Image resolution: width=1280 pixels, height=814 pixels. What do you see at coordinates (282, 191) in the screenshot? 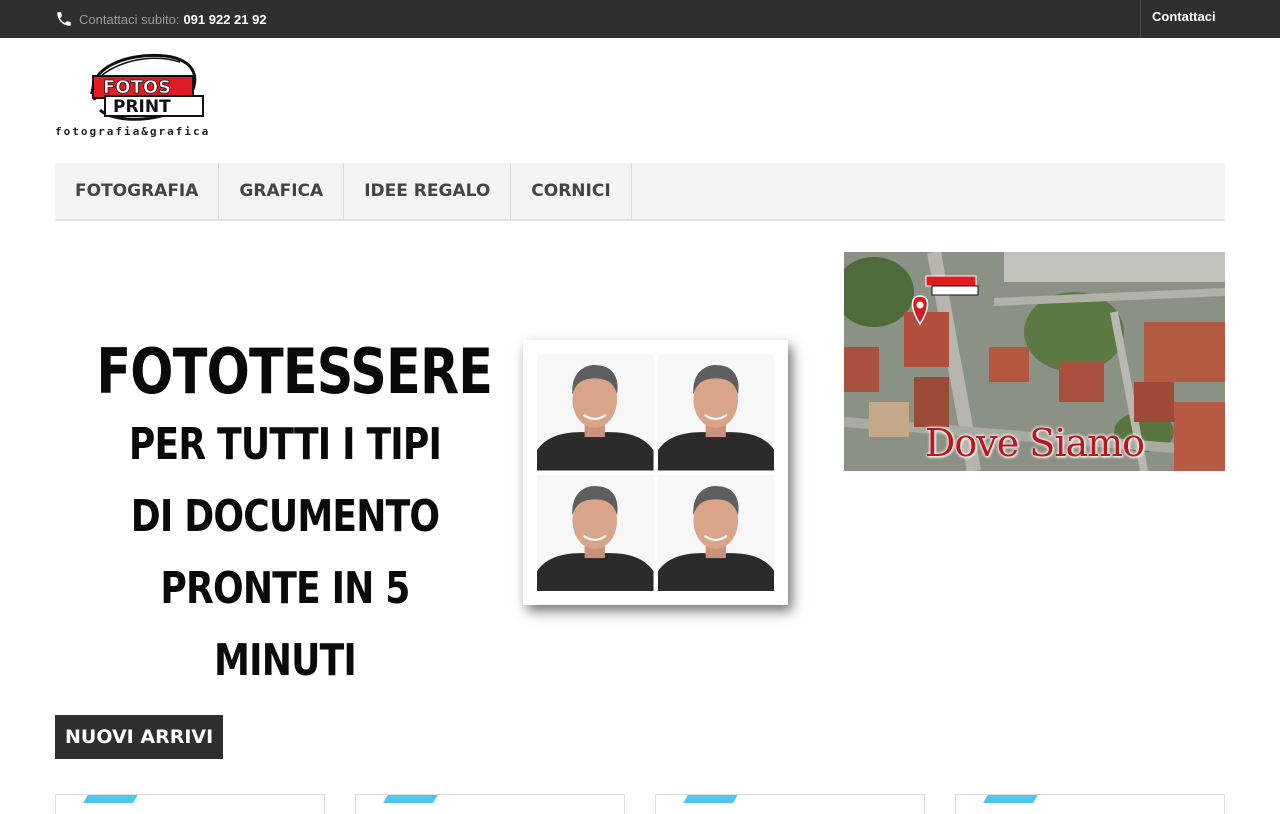
I see `nav-item-grafica: GRAFICA` at bounding box center [282, 191].